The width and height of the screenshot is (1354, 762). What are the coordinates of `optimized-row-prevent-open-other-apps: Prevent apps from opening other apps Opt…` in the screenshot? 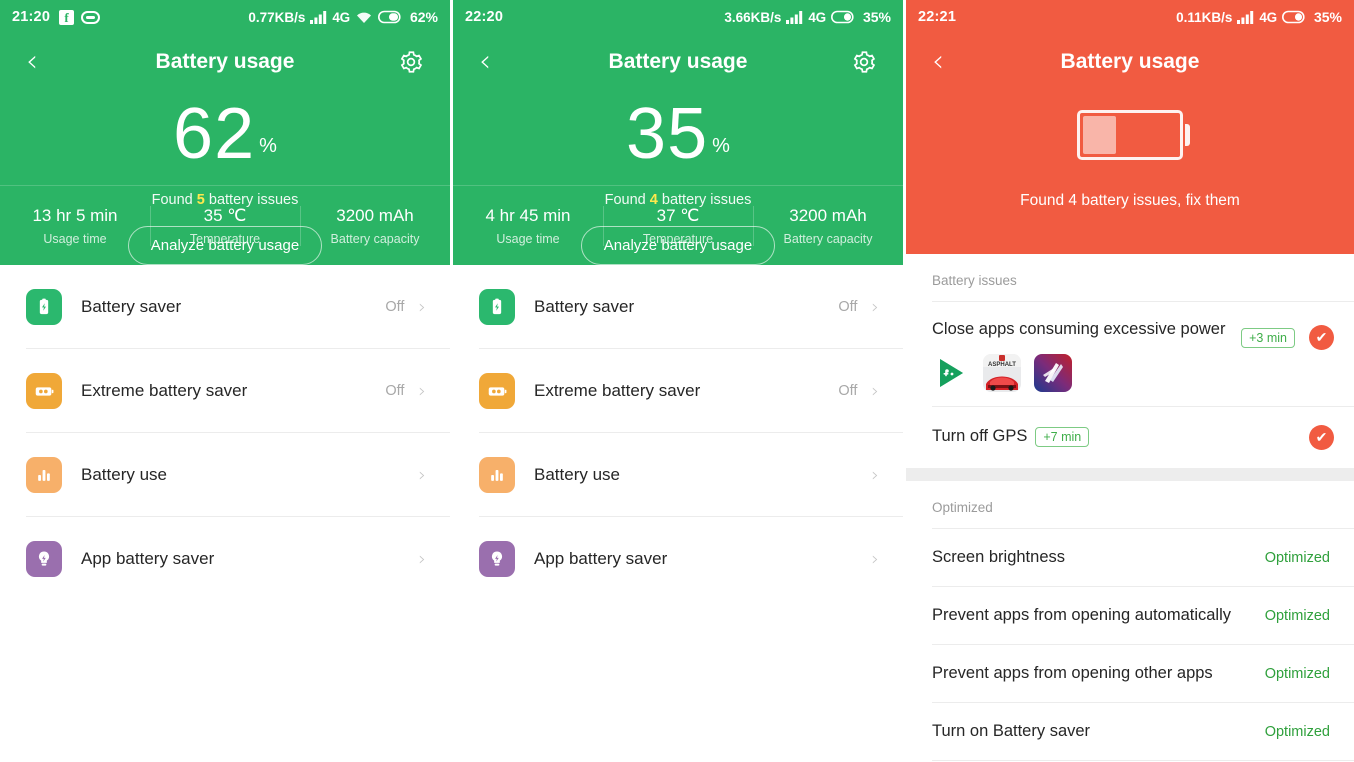 It's located at (1130, 674).